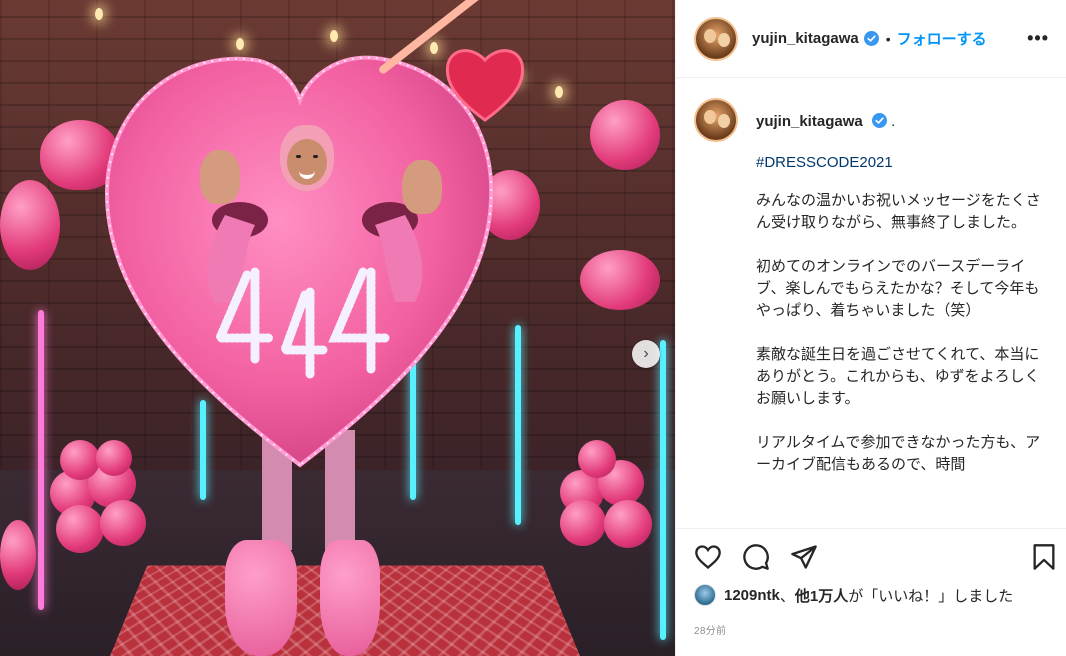 This screenshot has height=656, width=1066. What do you see at coordinates (821, 595) in the screenshot?
I see `likes-others-link: 他1万人` at bounding box center [821, 595].